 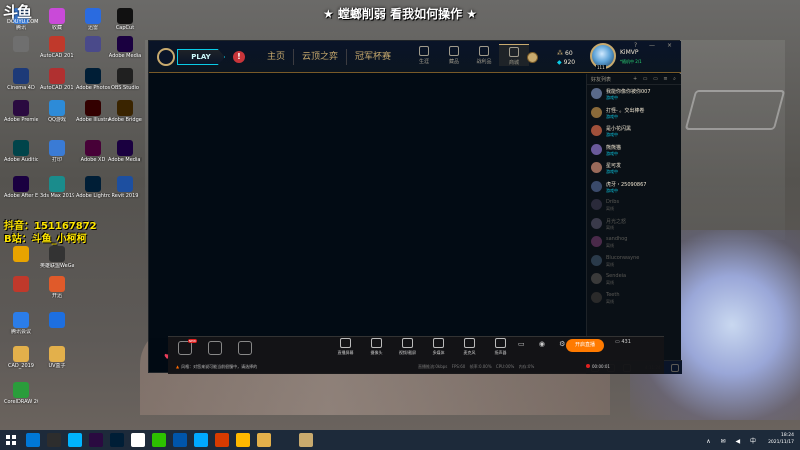 I want to click on desktop-icon: Adobe Audition, so click(x=21, y=151).